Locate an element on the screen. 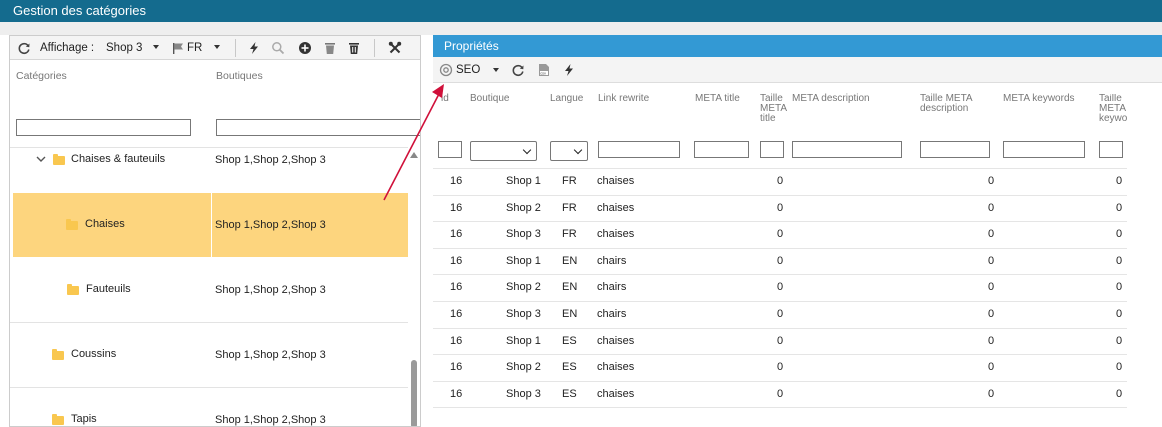 This screenshot has width=1162, height=427. shops-filter-input is located at coordinates (318, 127).